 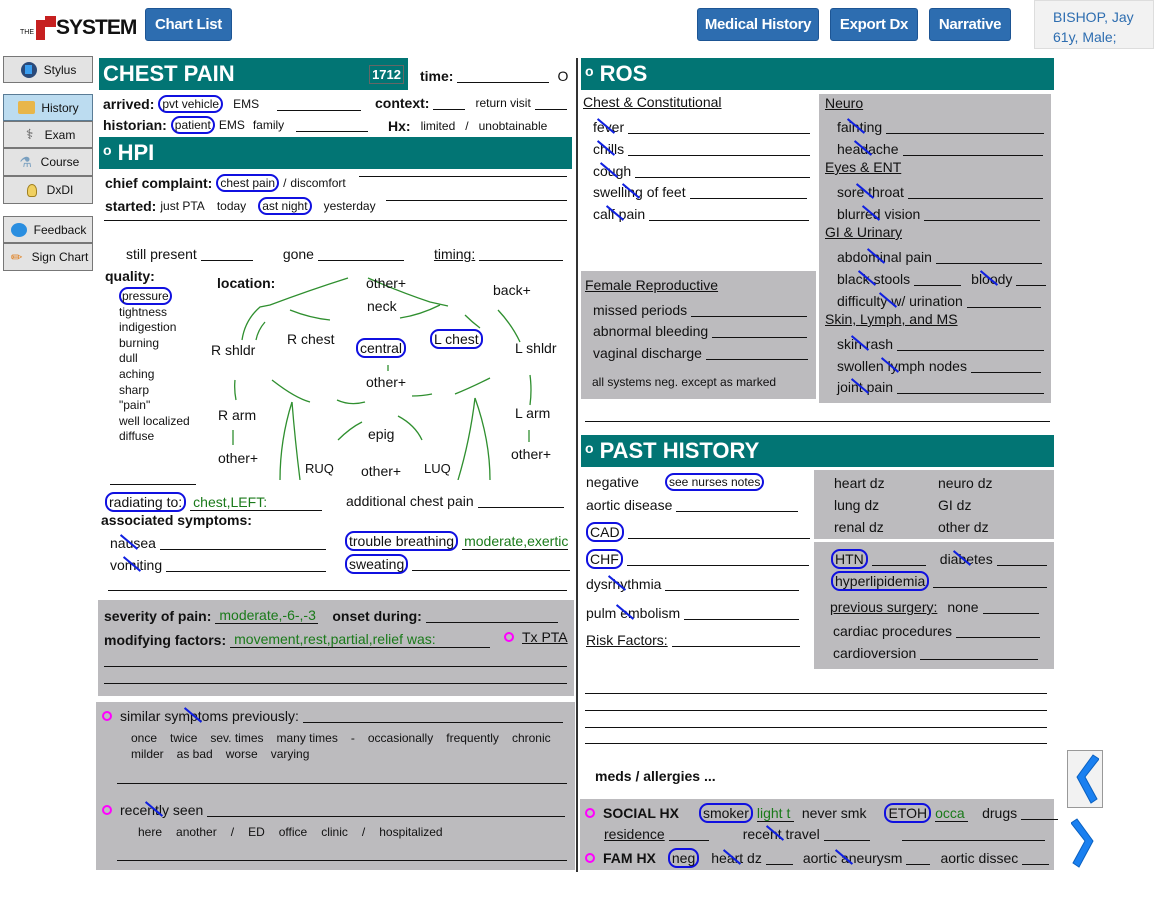 I want to click on previous-surgery-link: previous surgery:, so click(x=883, y=607).